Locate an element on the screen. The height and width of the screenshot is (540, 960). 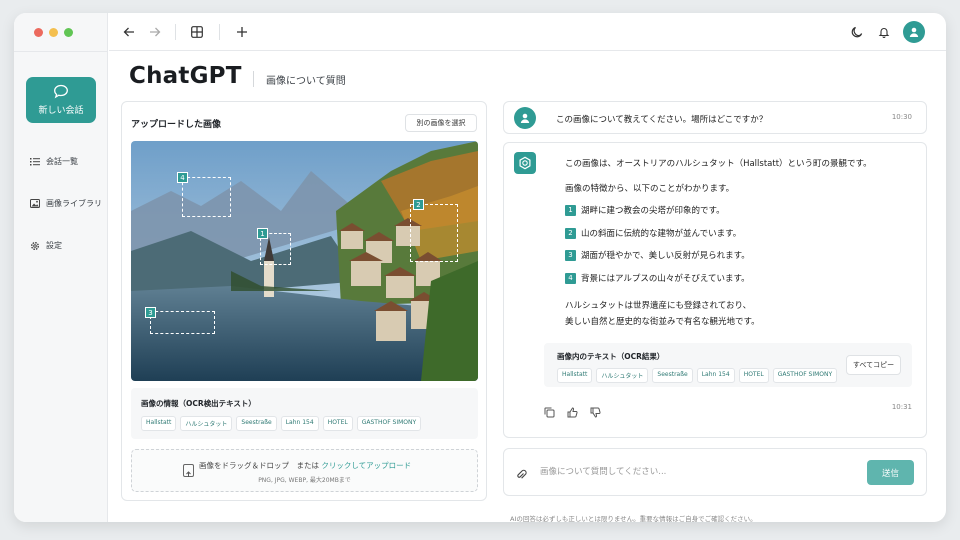
thumbs-down-icon is located at coordinates (595, 410).